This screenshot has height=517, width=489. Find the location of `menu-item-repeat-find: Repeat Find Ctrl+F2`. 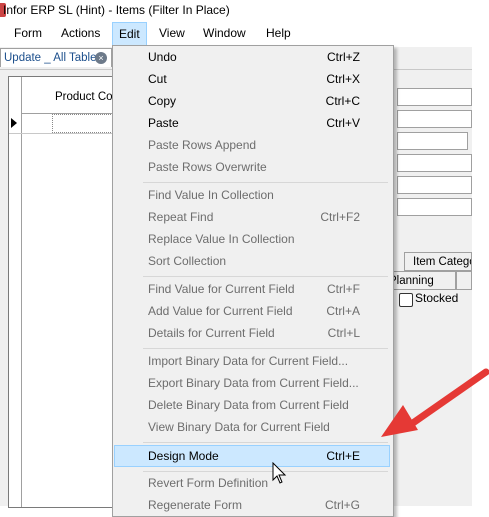

menu-item-repeat-find: Repeat Find Ctrl+F2 is located at coordinates (252, 217).